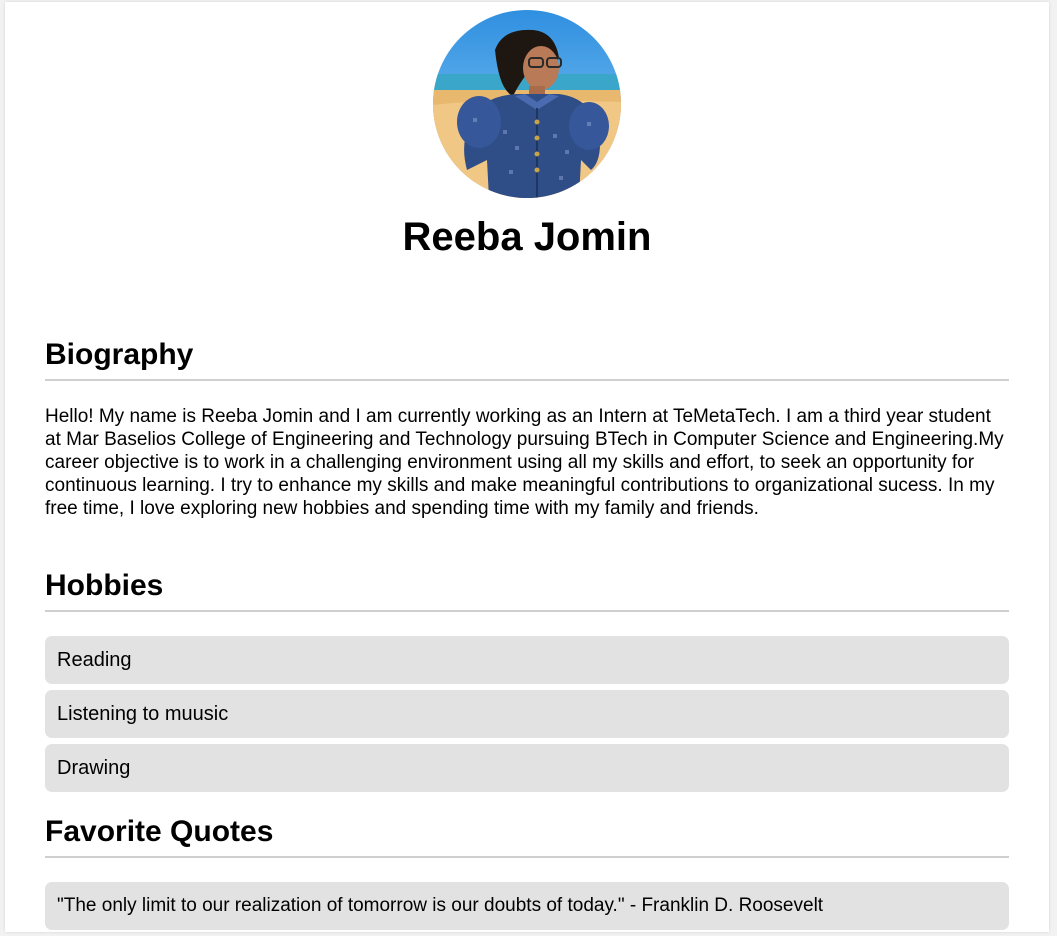 The width and height of the screenshot is (1057, 936). Describe the element at coordinates (527, 768) in the screenshot. I see `hobby-item-drawing: Drawing` at that location.